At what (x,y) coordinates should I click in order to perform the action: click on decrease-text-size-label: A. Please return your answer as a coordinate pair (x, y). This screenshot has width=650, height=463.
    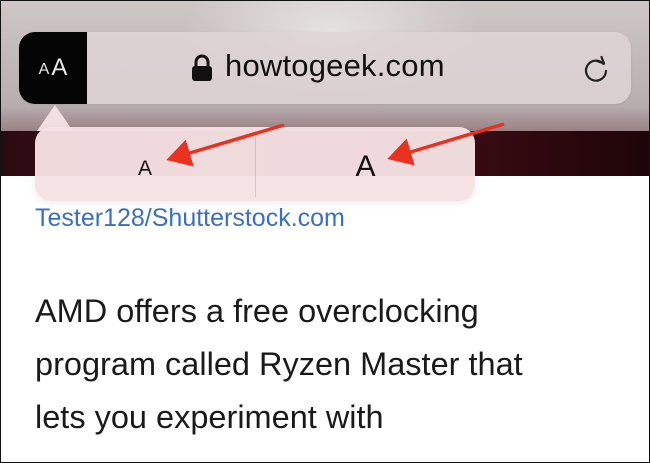
    Looking at the image, I should click on (144, 168).